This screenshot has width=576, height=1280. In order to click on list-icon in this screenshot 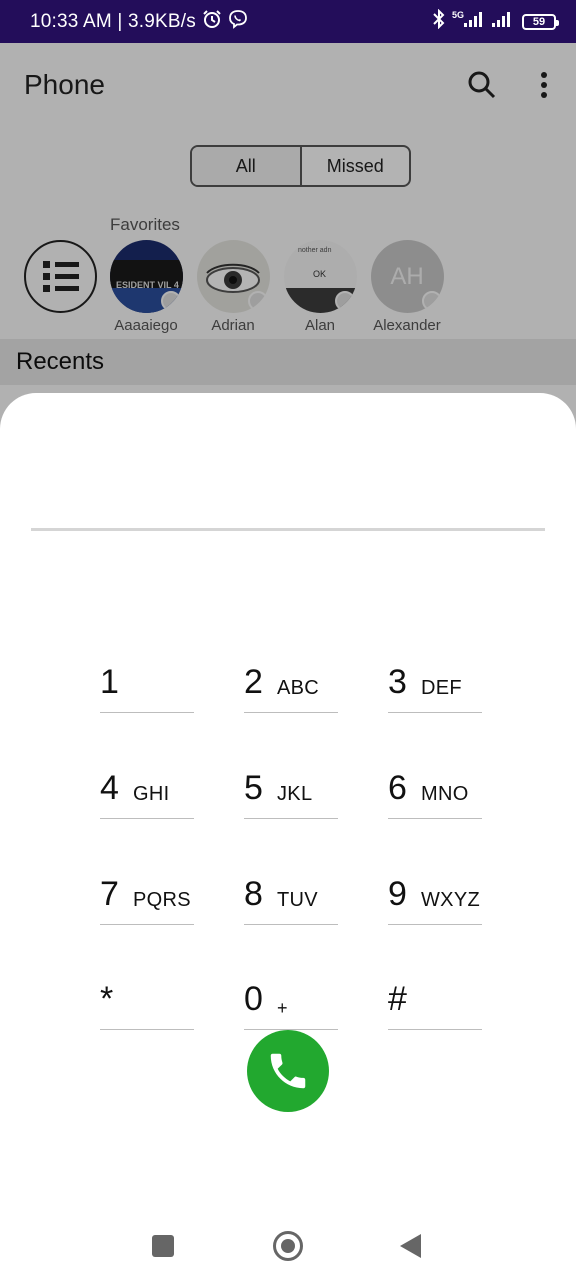, I will do `click(60, 276)`.